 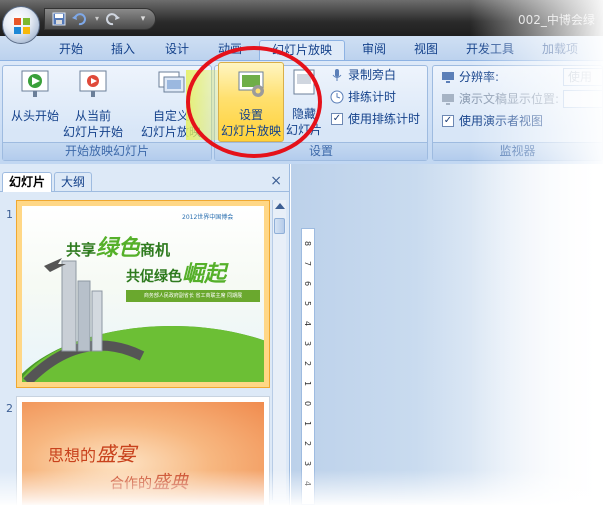 What do you see at coordinates (254, 102) in the screenshot?
I see `red-highlight-circle` at bounding box center [254, 102].